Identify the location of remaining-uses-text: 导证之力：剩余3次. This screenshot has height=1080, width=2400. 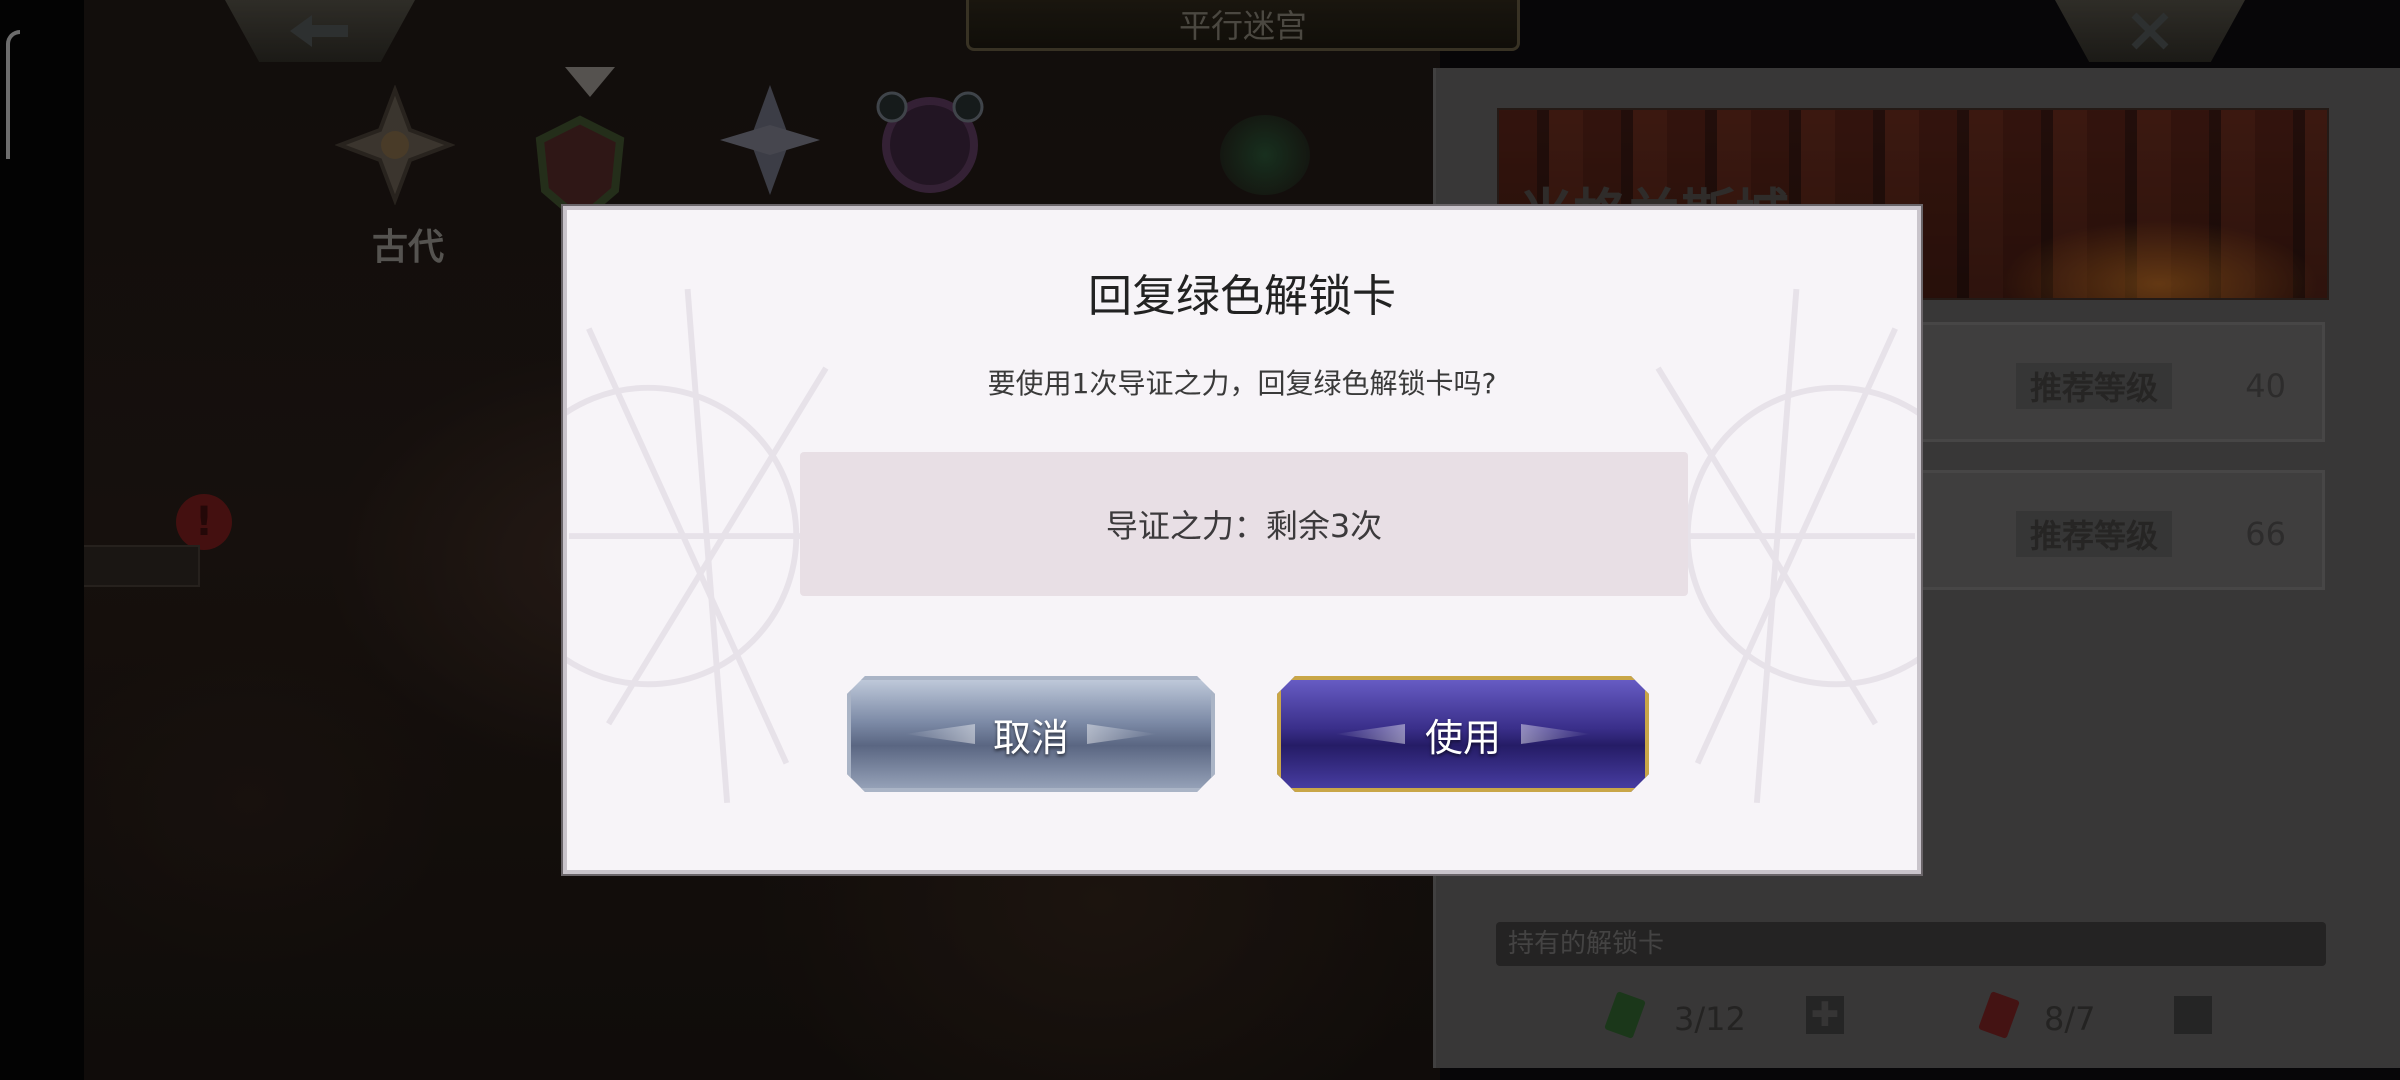
(1244, 526).